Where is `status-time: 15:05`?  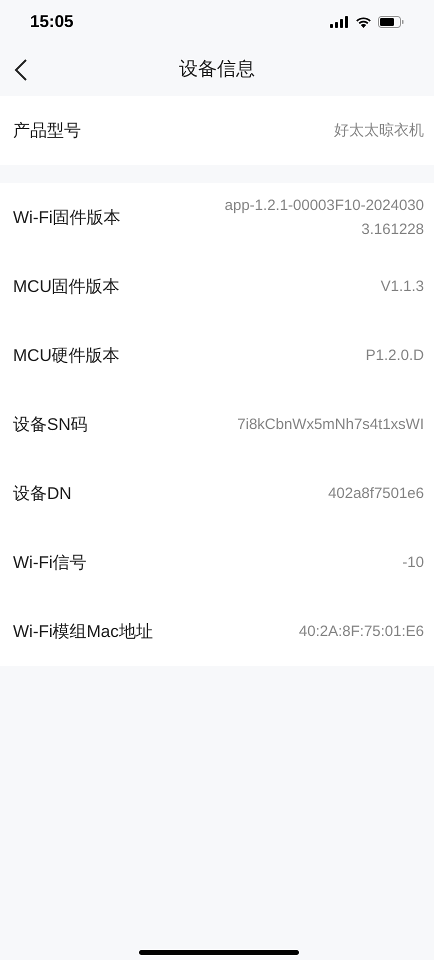 status-time: 15:05 is located at coordinates (52, 22).